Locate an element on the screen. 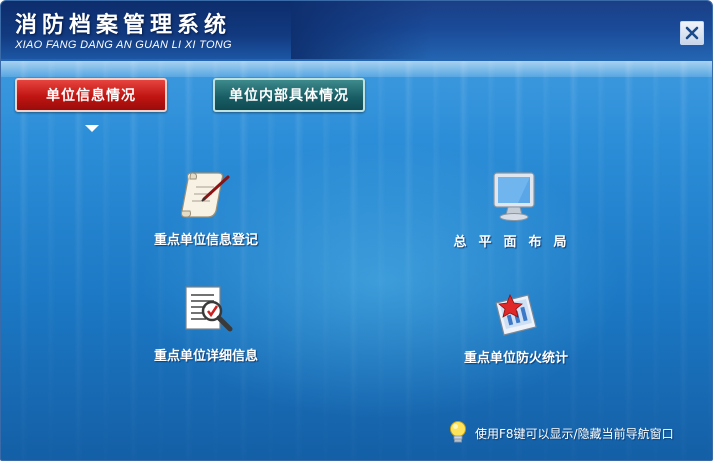  tab-unit-info-label: 单位信息情况 is located at coordinates (91, 96).